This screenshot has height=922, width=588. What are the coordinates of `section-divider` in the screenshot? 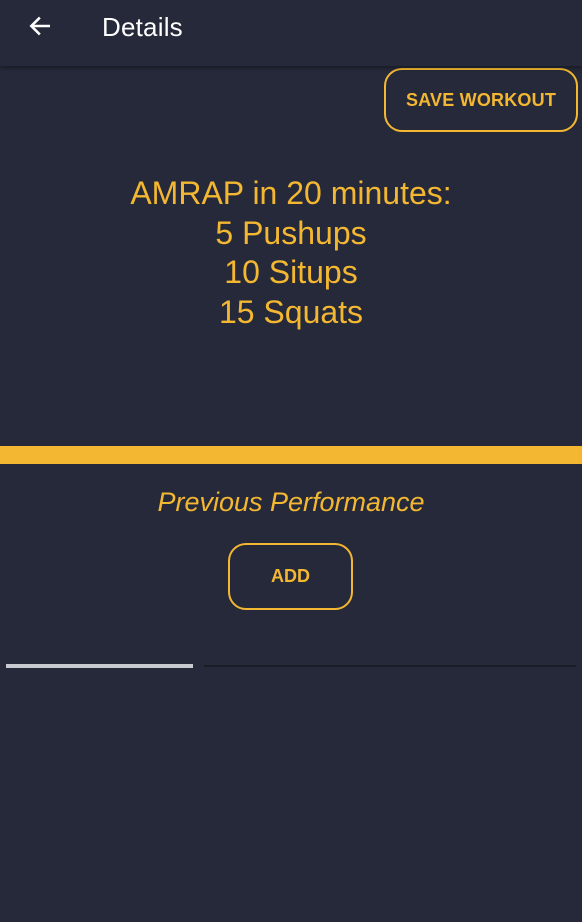 It's located at (291, 455).